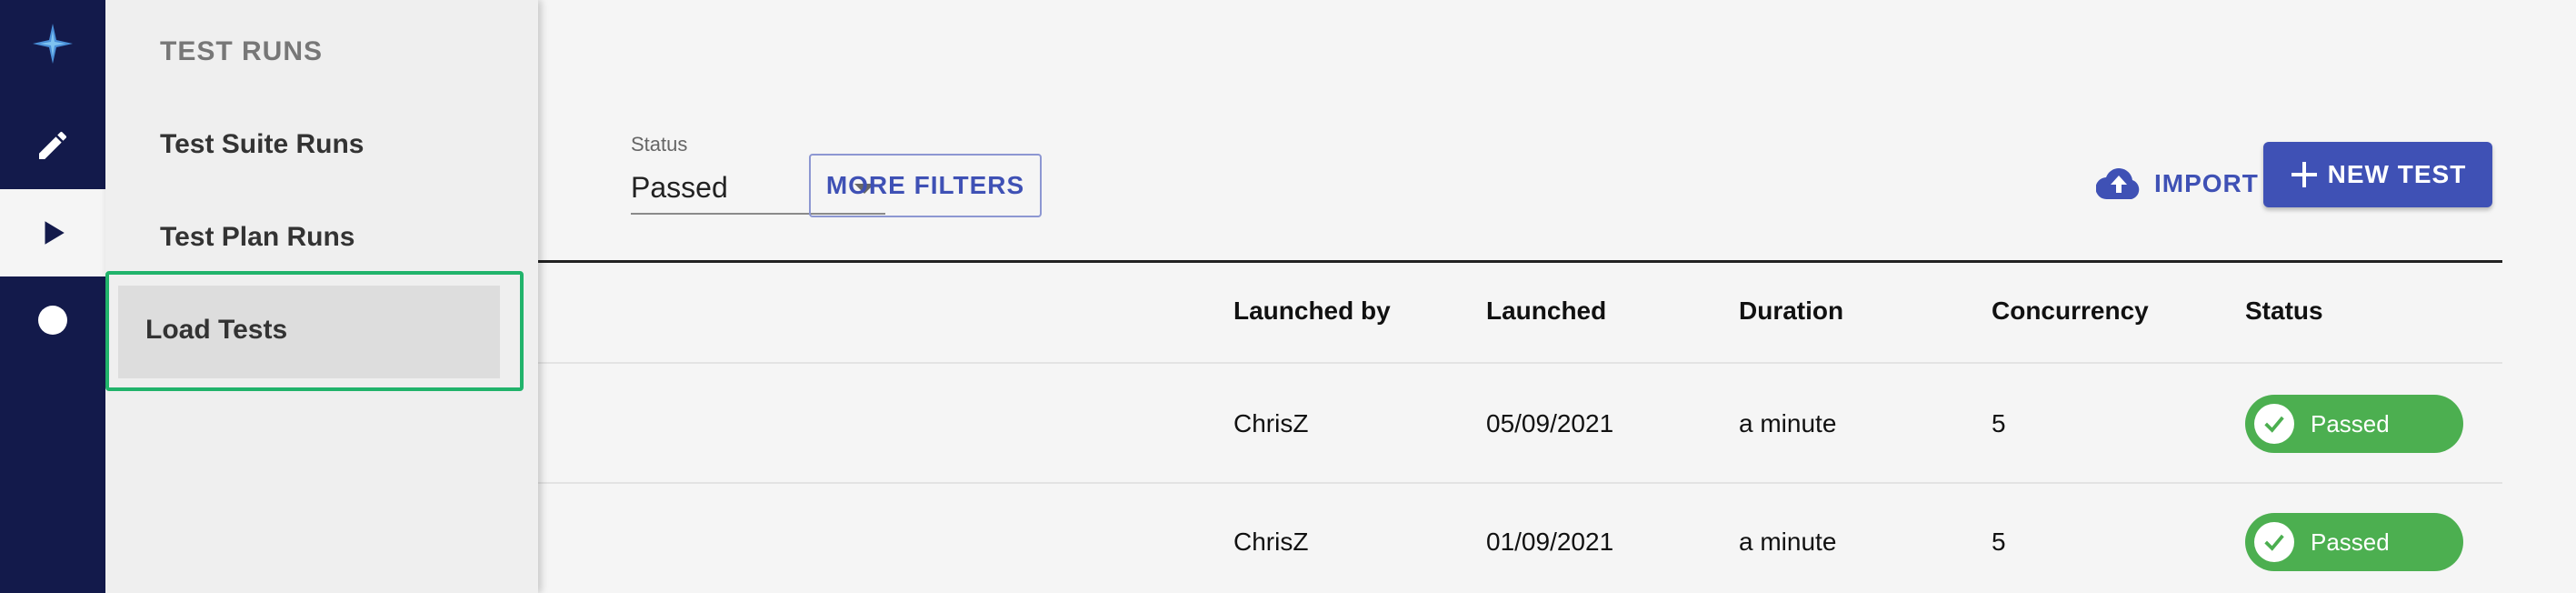 This screenshot has height=593, width=2576. What do you see at coordinates (1550, 542) in the screenshot?
I see `cell-launched: 01/09/2021` at bounding box center [1550, 542].